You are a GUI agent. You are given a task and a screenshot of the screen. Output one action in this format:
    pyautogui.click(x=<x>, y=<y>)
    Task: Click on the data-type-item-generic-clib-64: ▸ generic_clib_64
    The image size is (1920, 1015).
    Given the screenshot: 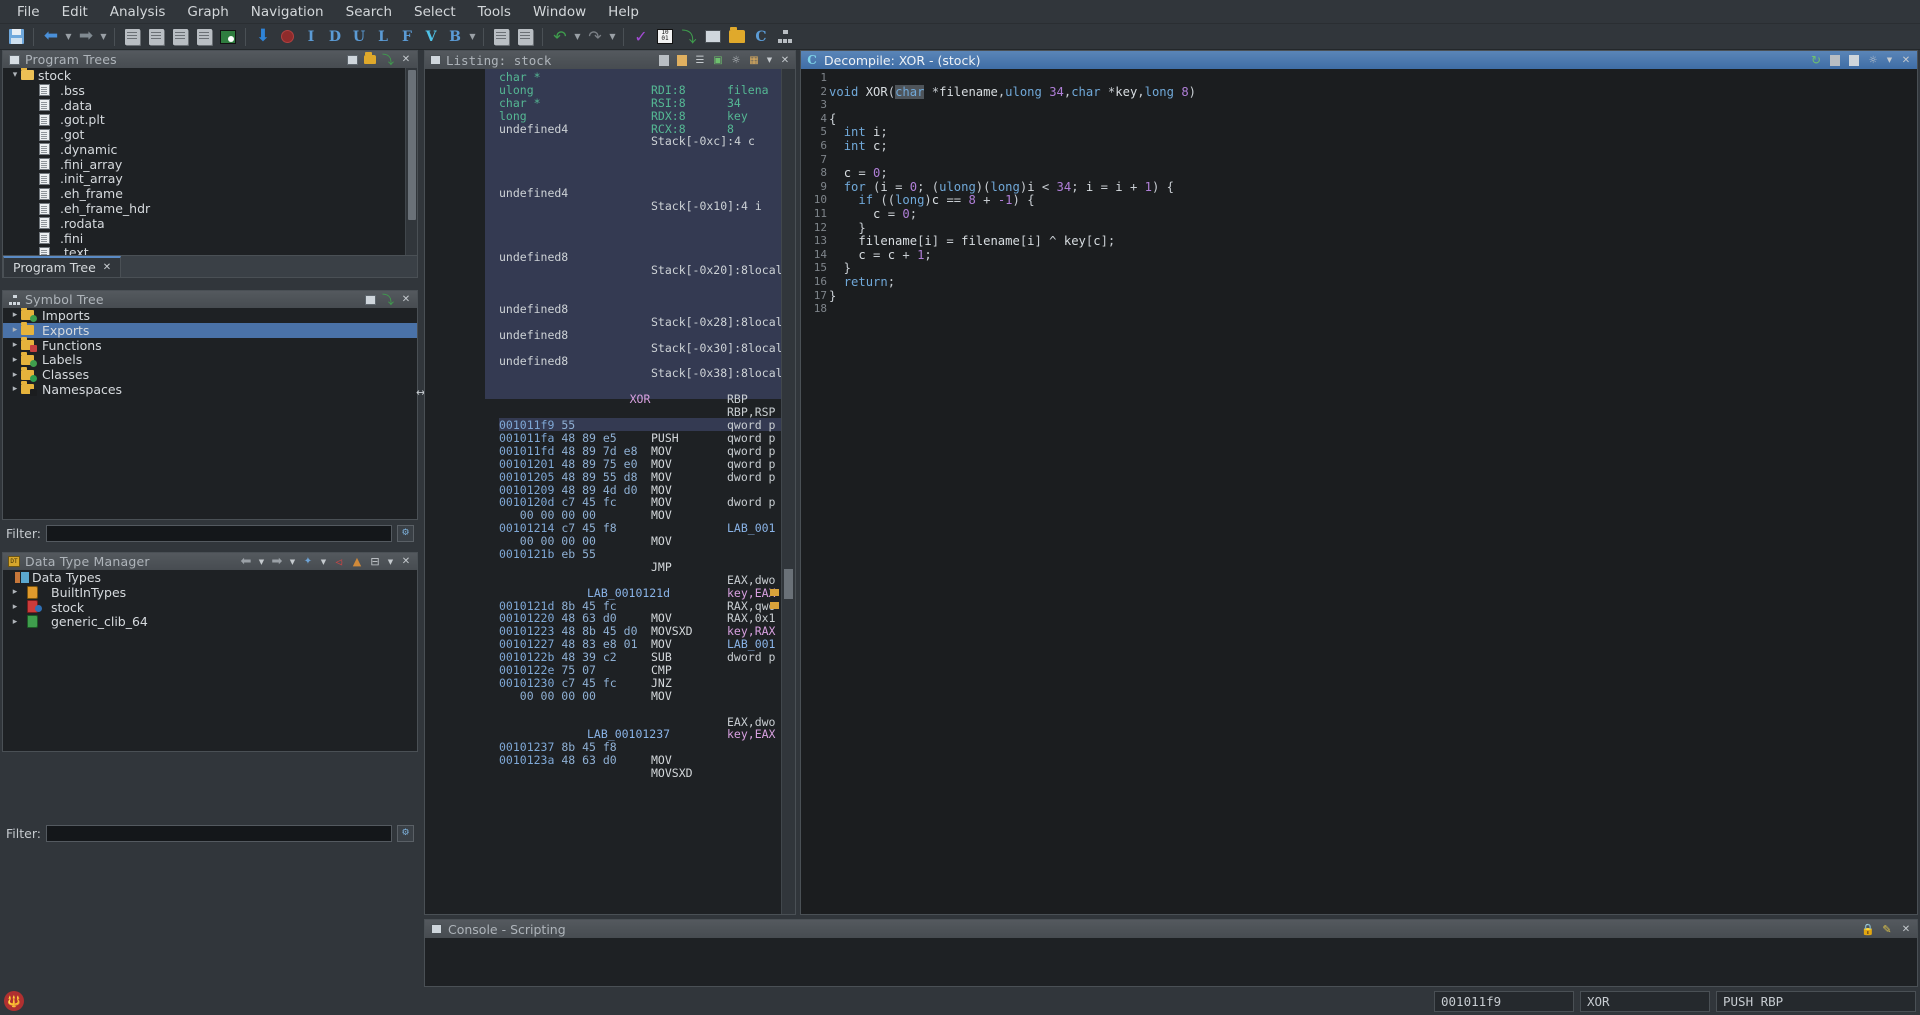 What is the action you would take?
    pyautogui.click(x=210, y=621)
    